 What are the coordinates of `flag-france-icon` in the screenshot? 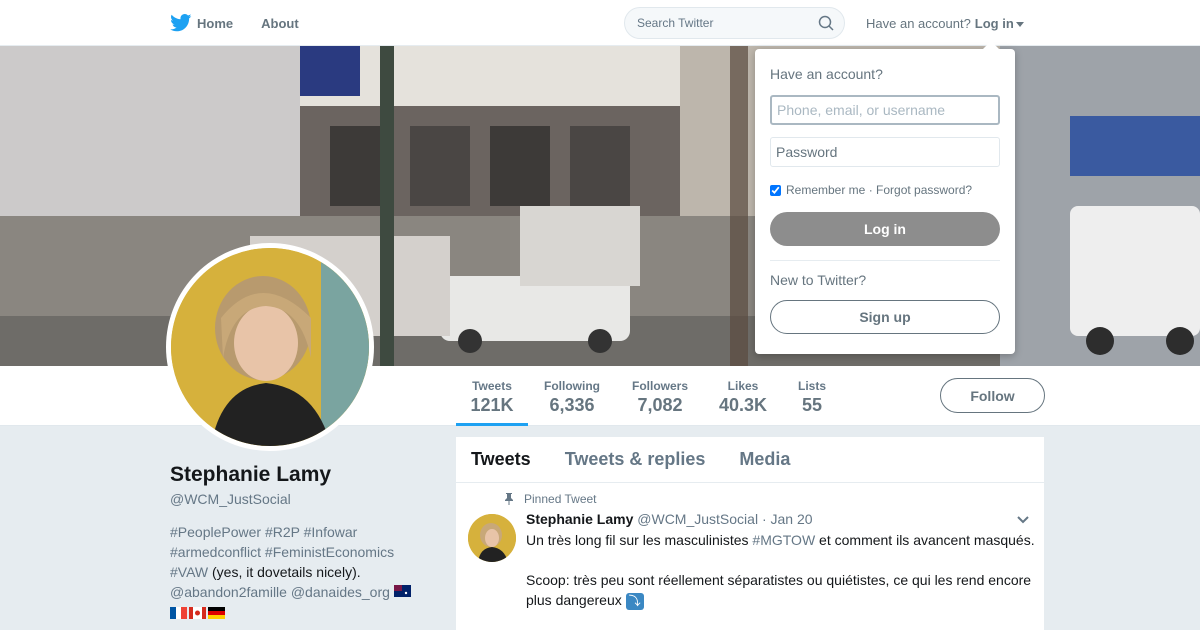 It's located at (178, 613).